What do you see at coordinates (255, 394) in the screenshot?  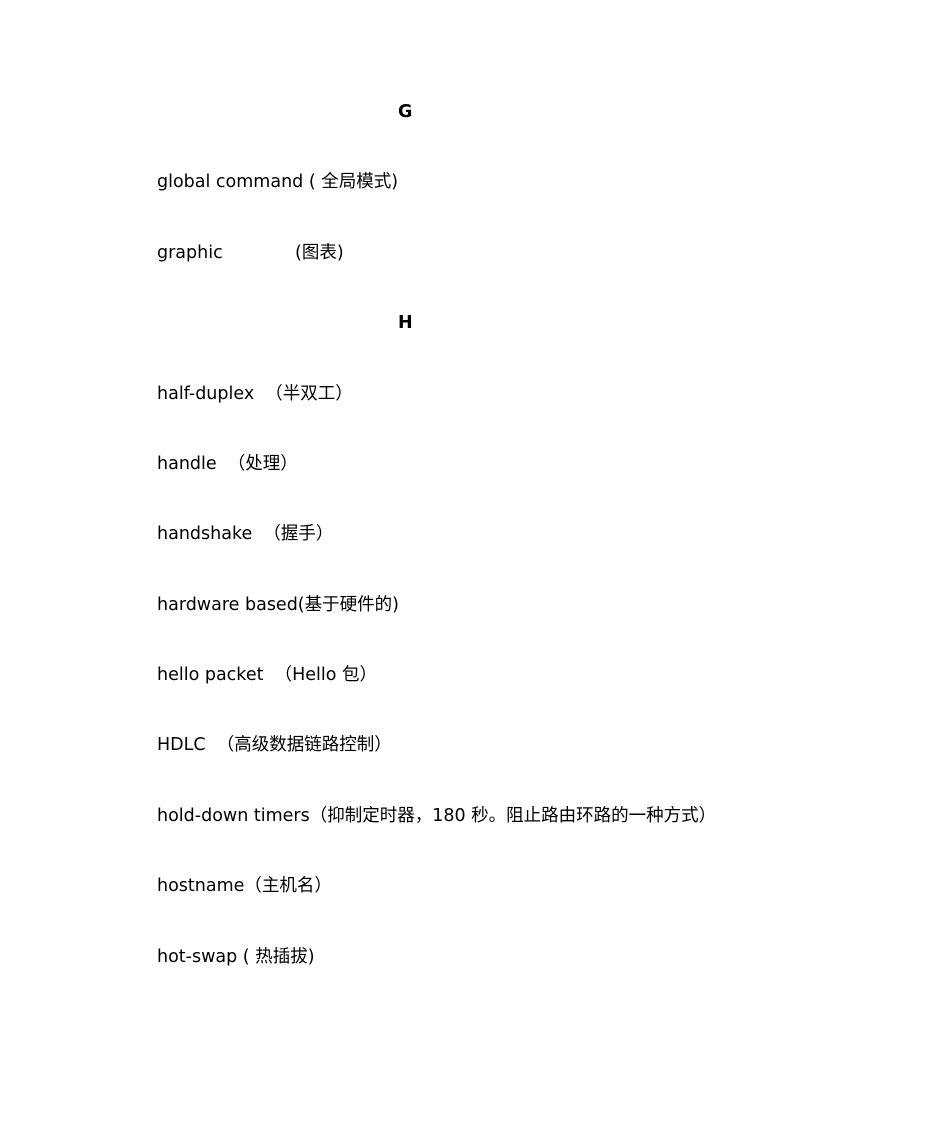 I see `glossary-entry: half-duplex （半双工）` at bounding box center [255, 394].